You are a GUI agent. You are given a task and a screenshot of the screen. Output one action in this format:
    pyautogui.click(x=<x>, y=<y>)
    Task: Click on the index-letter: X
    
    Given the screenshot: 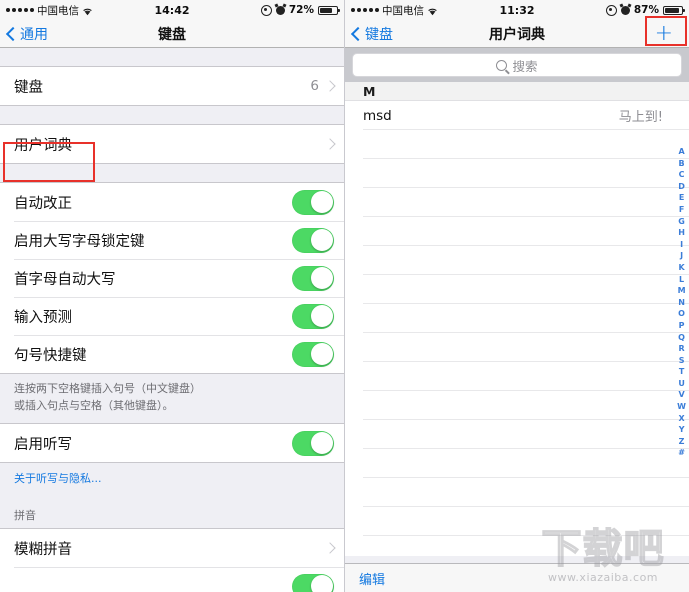 What is the action you would take?
    pyautogui.click(x=682, y=419)
    